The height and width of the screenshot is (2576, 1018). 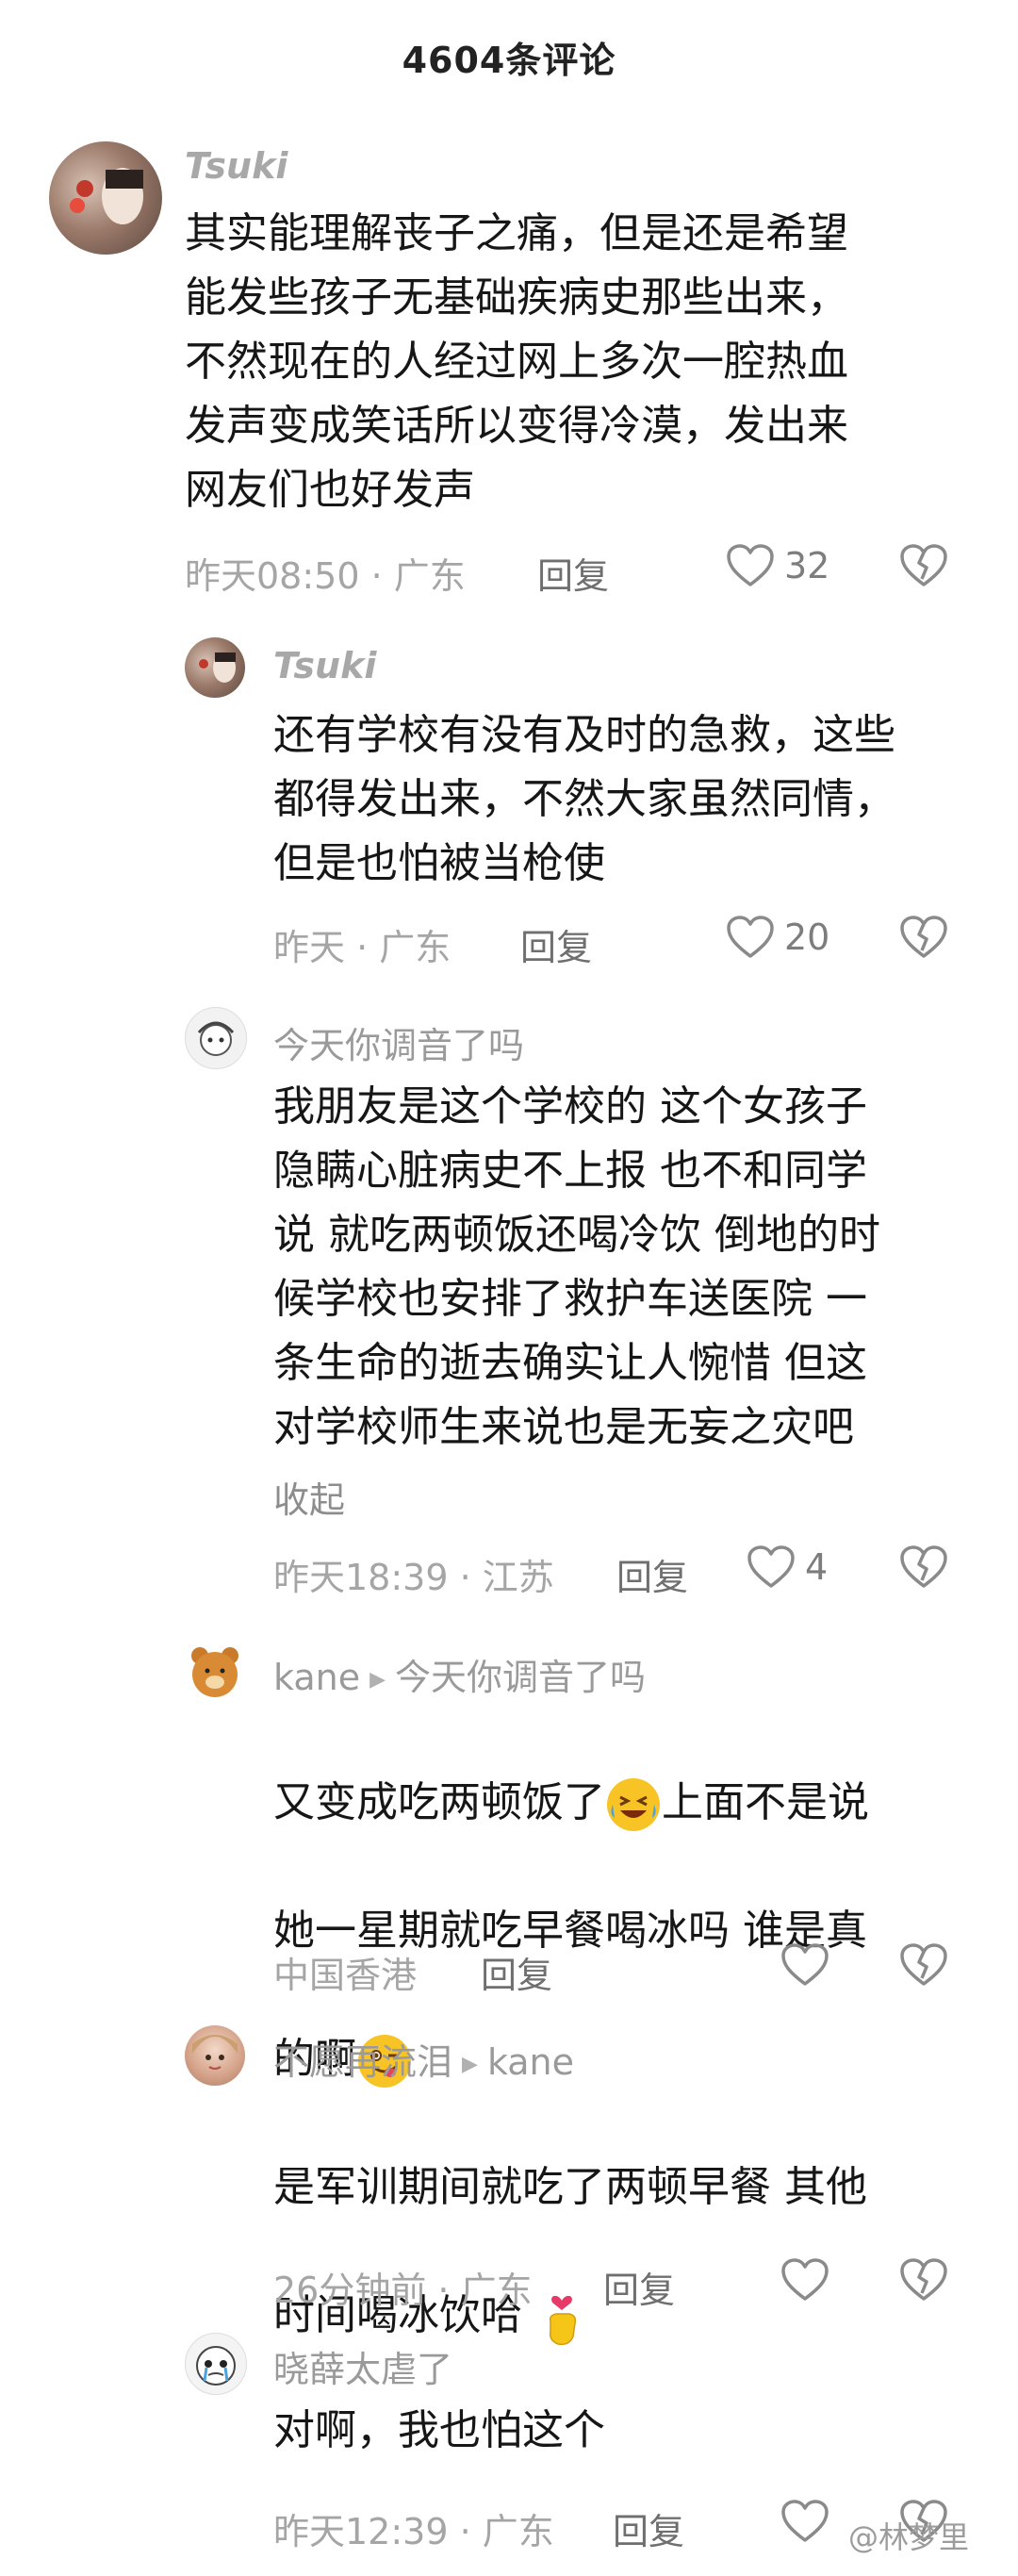 What do you see at coordinates (362, 947) in the screenshot?
I see `comment-time-location: 昨天 · 广东` at bounding box center [362, 947].